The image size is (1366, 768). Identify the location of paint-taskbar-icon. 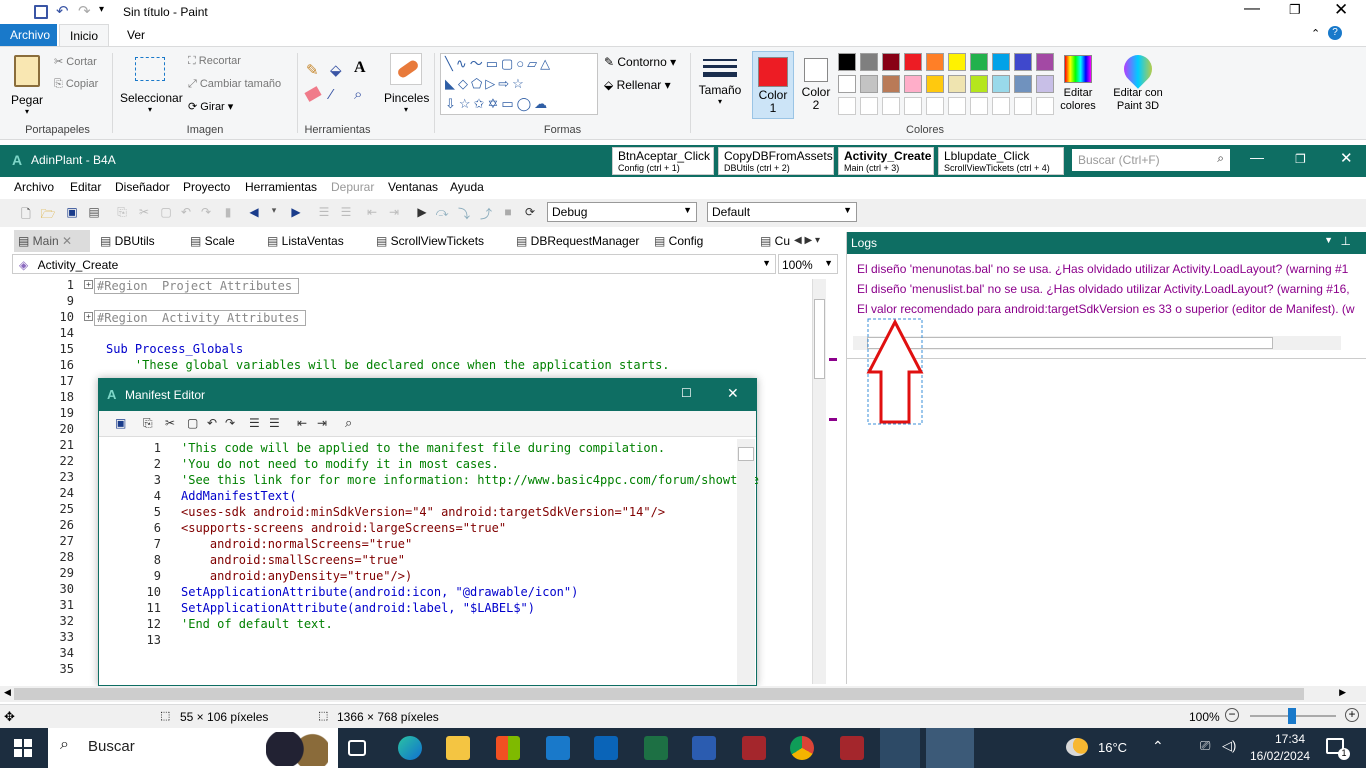
(950, 748).